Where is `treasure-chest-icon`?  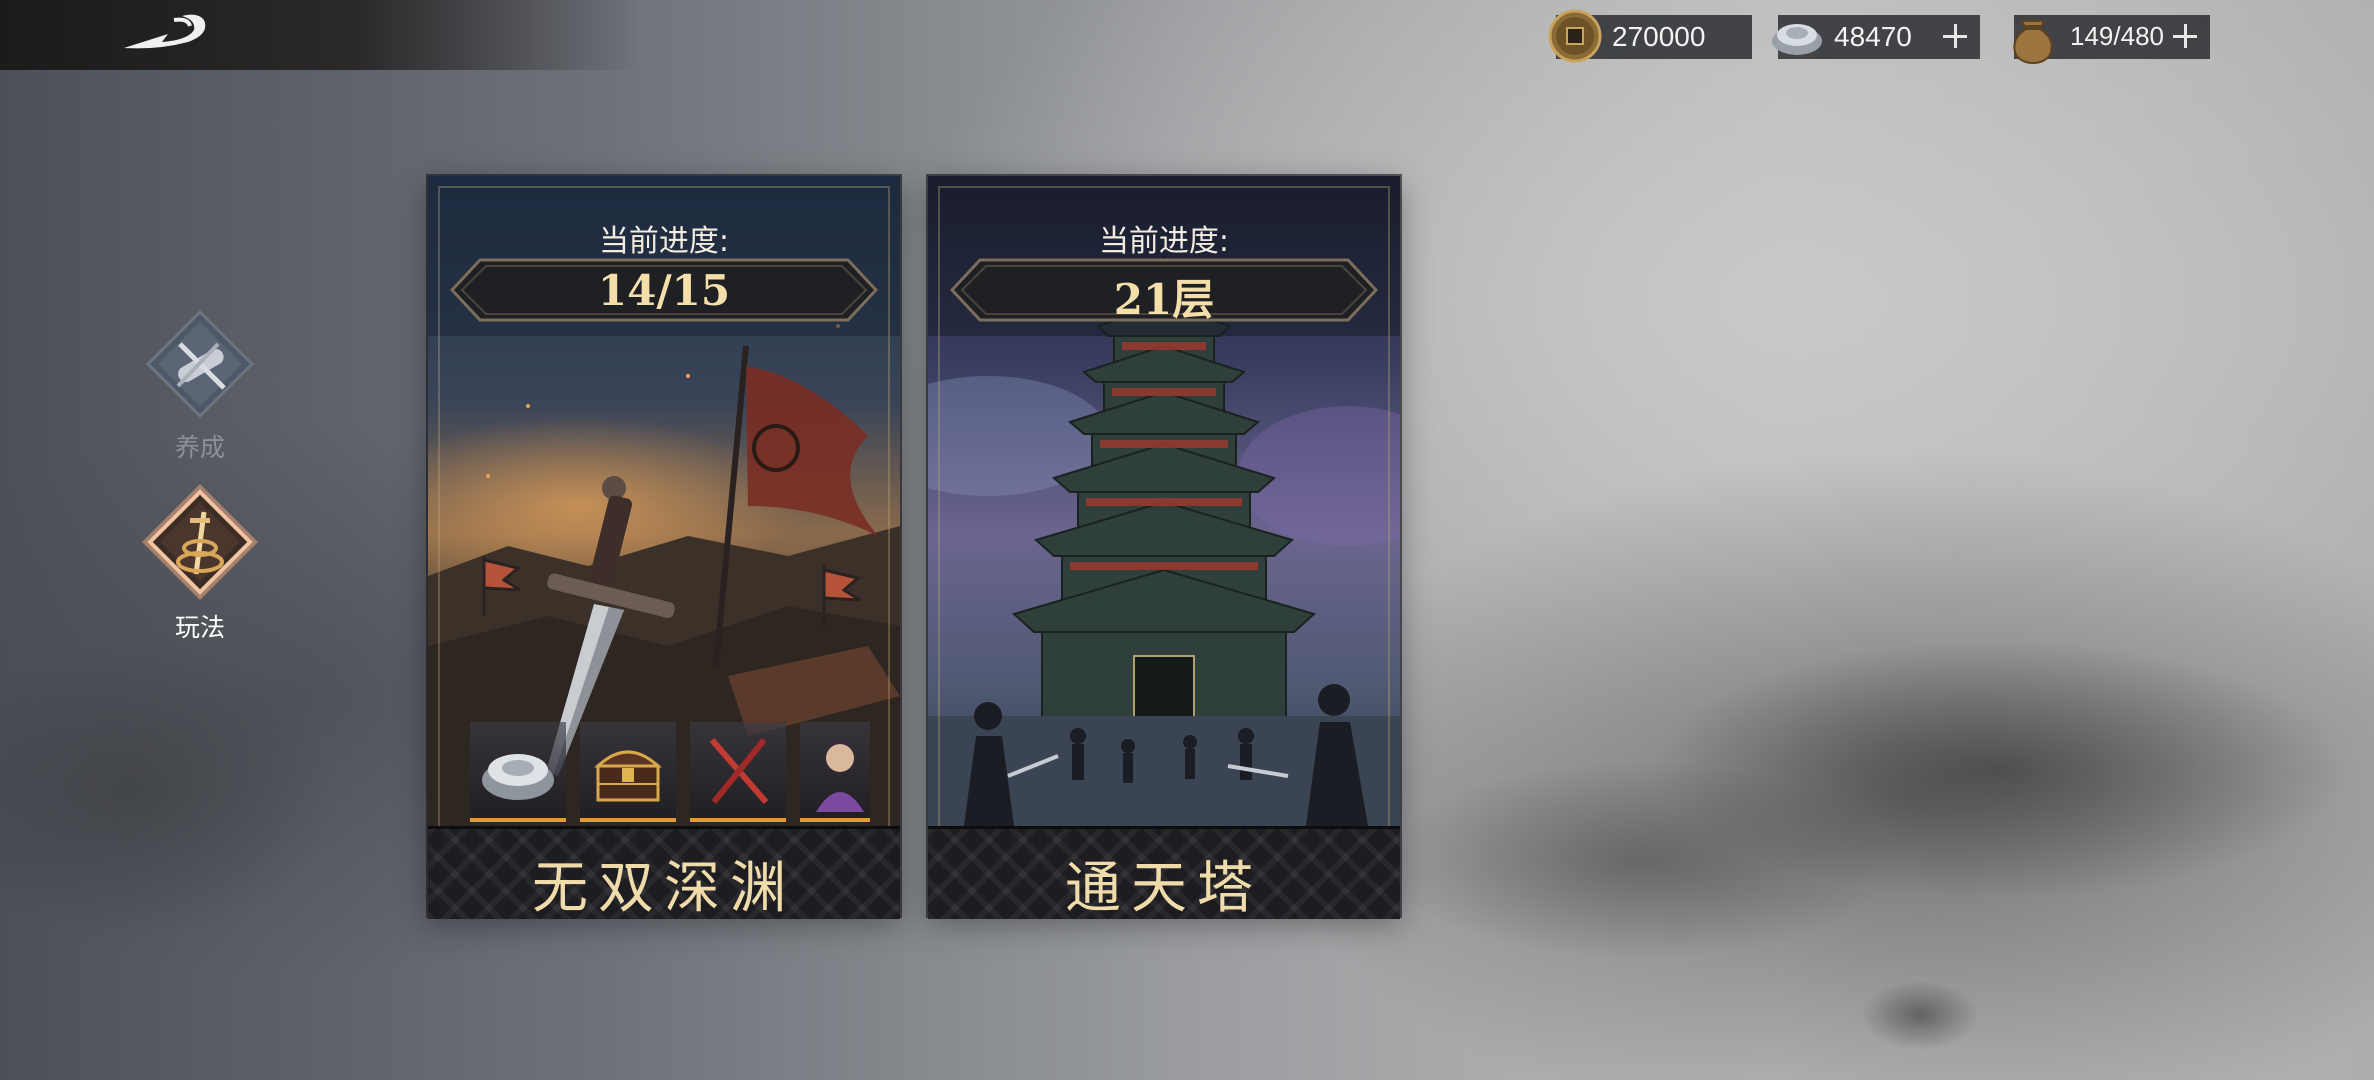
treasure-chest-icon is located at coordinates (628, 776).